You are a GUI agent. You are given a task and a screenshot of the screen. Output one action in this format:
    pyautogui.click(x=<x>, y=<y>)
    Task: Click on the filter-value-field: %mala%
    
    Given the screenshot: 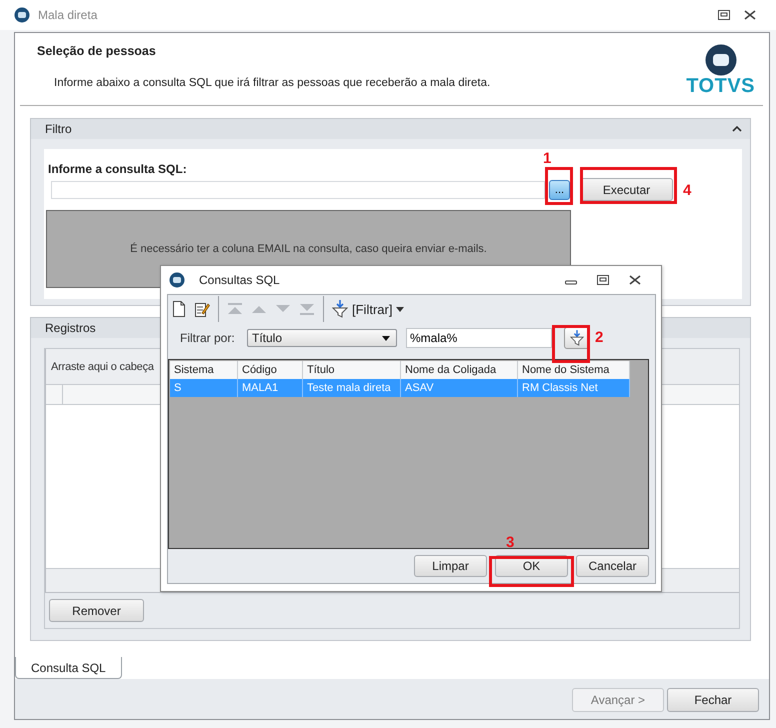 What is the action you would take?
    pyautogui.click(x=479, y=338)
    